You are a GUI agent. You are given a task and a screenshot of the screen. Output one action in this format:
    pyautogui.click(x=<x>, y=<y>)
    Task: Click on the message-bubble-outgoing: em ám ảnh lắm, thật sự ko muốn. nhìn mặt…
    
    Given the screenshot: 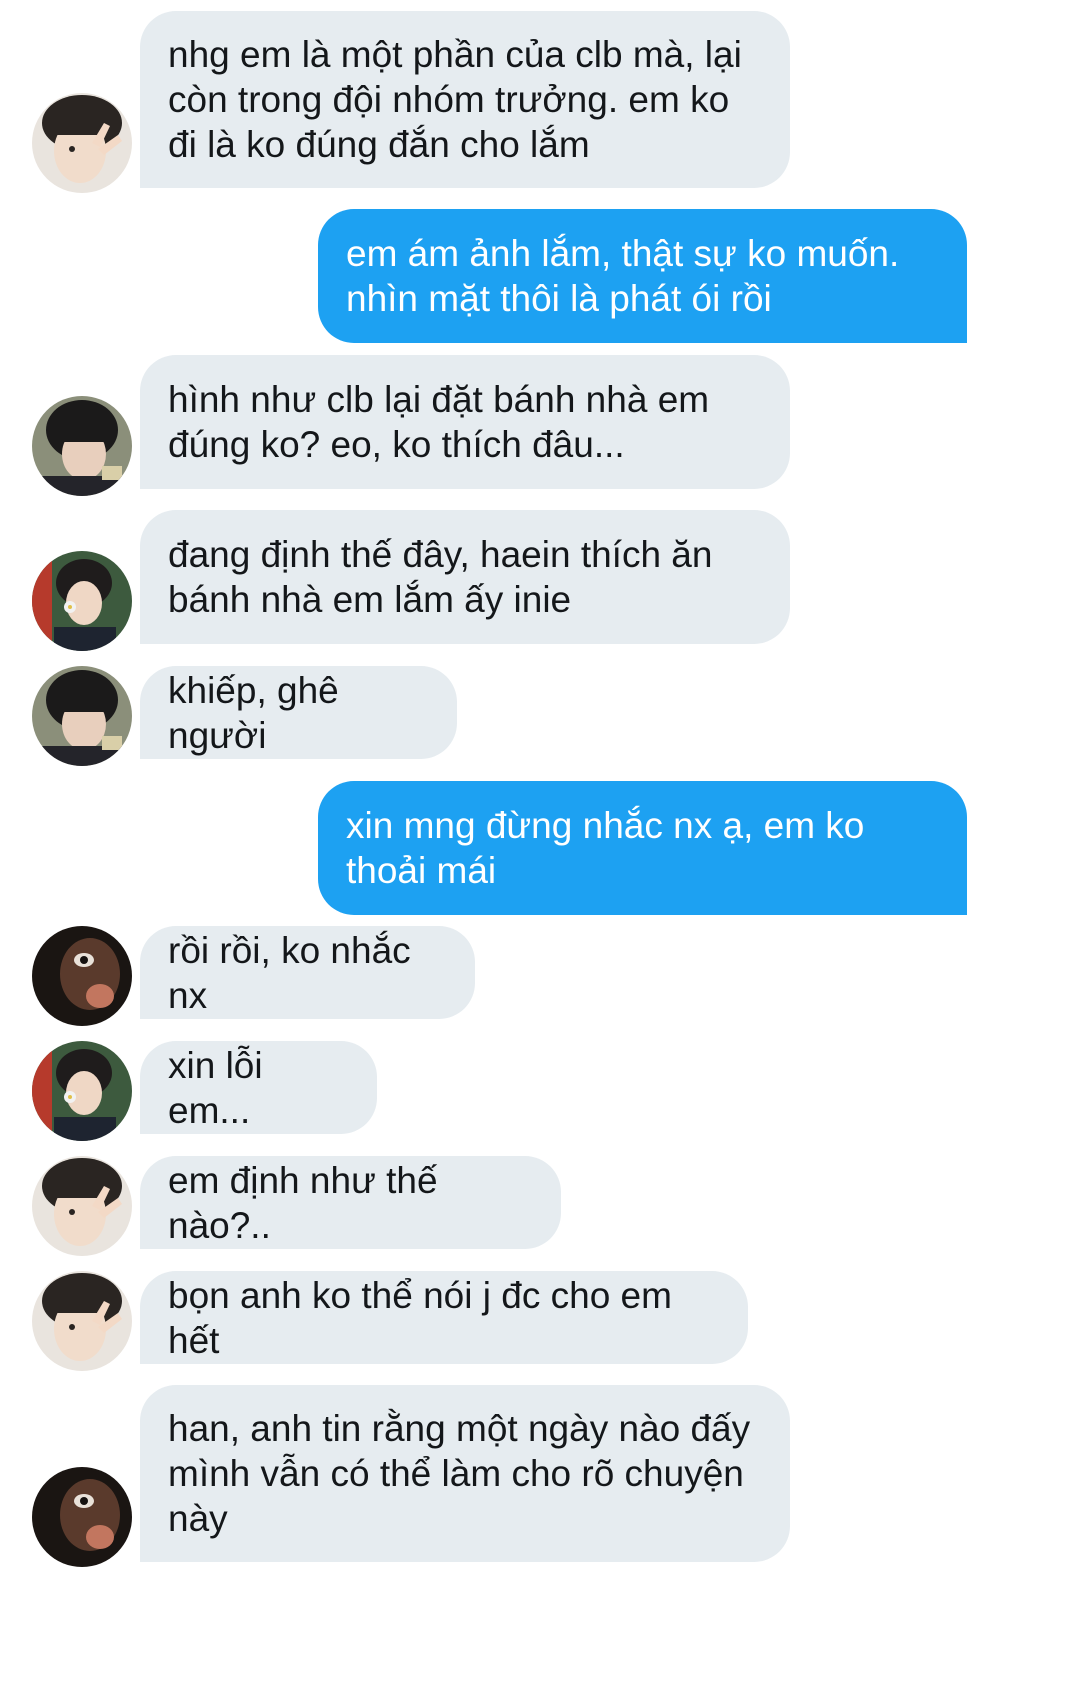 What is the action you would take?
    pyautogui.click(x=642, y=276)
    